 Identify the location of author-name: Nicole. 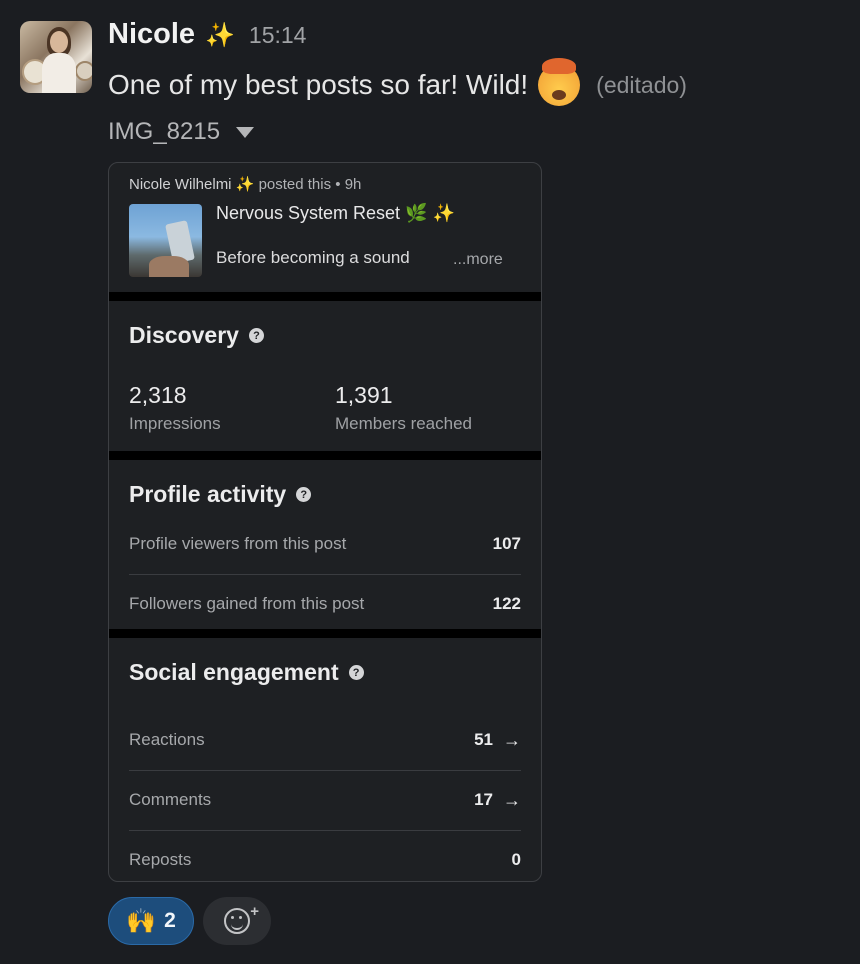
(151, 34).